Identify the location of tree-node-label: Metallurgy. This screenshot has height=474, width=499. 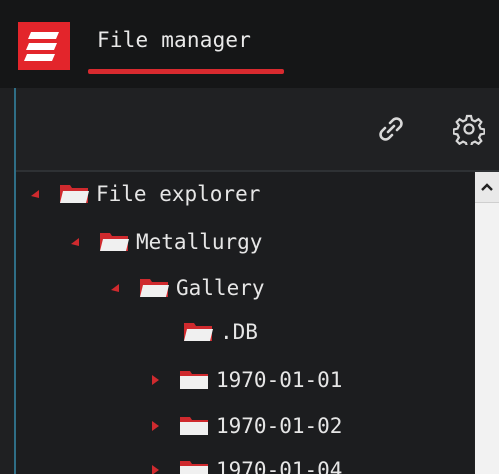
(199, 242).